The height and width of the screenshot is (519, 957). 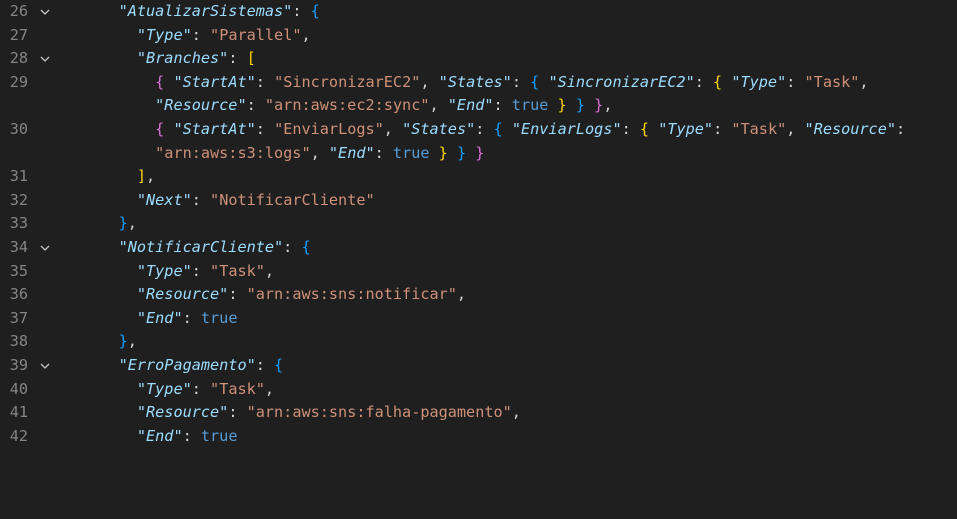 I want to click on code-content: { "StartAt": "EnviarLogs", "States", so click(x=530, y=128).